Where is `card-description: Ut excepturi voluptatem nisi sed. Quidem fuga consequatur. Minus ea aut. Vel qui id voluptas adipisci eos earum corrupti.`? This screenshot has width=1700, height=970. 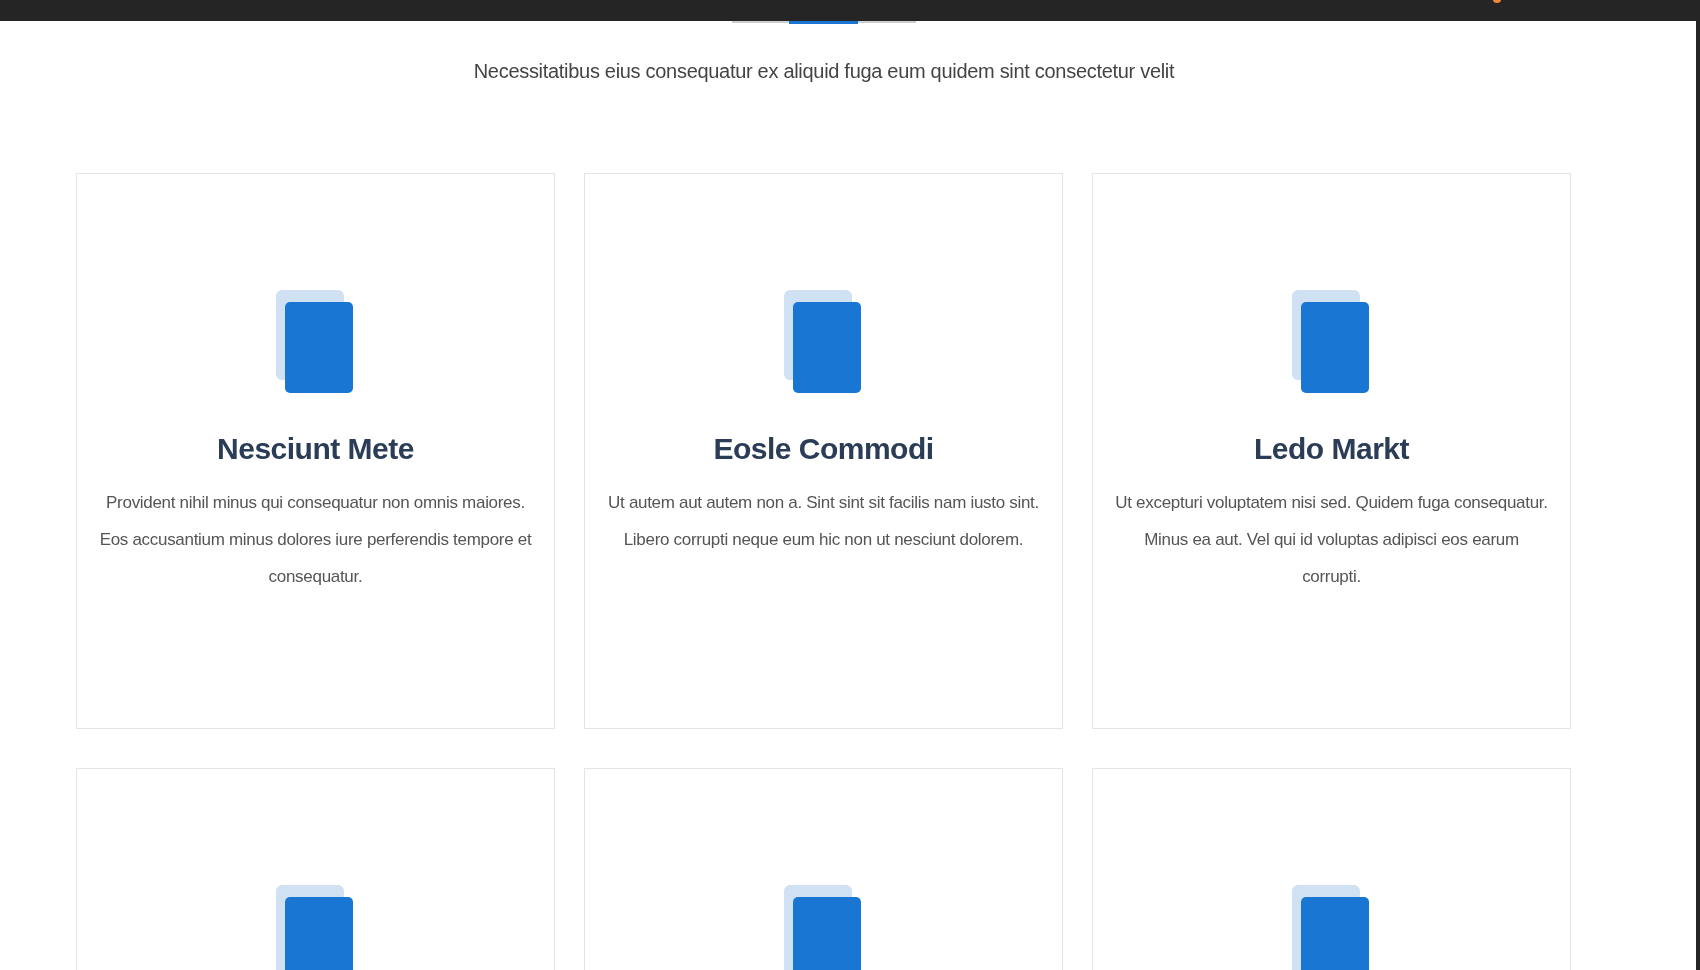
card-description: Ut excepturi voluptatem nisi sed. Quidem fuga consequatur. Minus ea aut. Vel qui id voluptas adipisci eos earum corrupti. is located at coordinates (1331, 540).